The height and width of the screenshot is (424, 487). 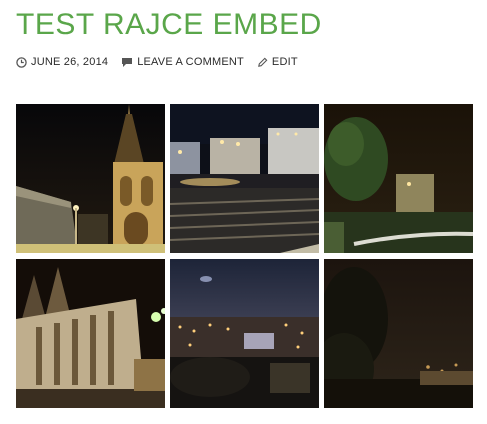 I want to click on comment-icon, so click(x=127, y=62).